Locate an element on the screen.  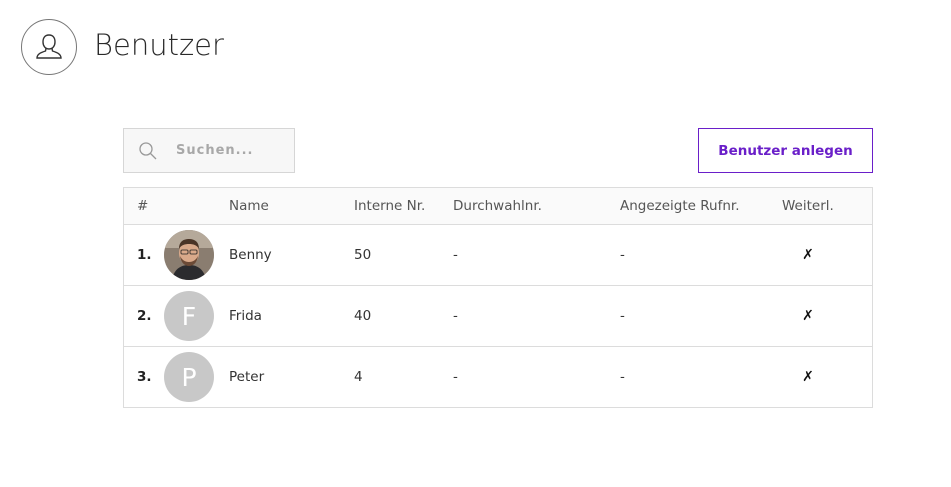
internal-number: 40 is located at coordinates (363, 316).